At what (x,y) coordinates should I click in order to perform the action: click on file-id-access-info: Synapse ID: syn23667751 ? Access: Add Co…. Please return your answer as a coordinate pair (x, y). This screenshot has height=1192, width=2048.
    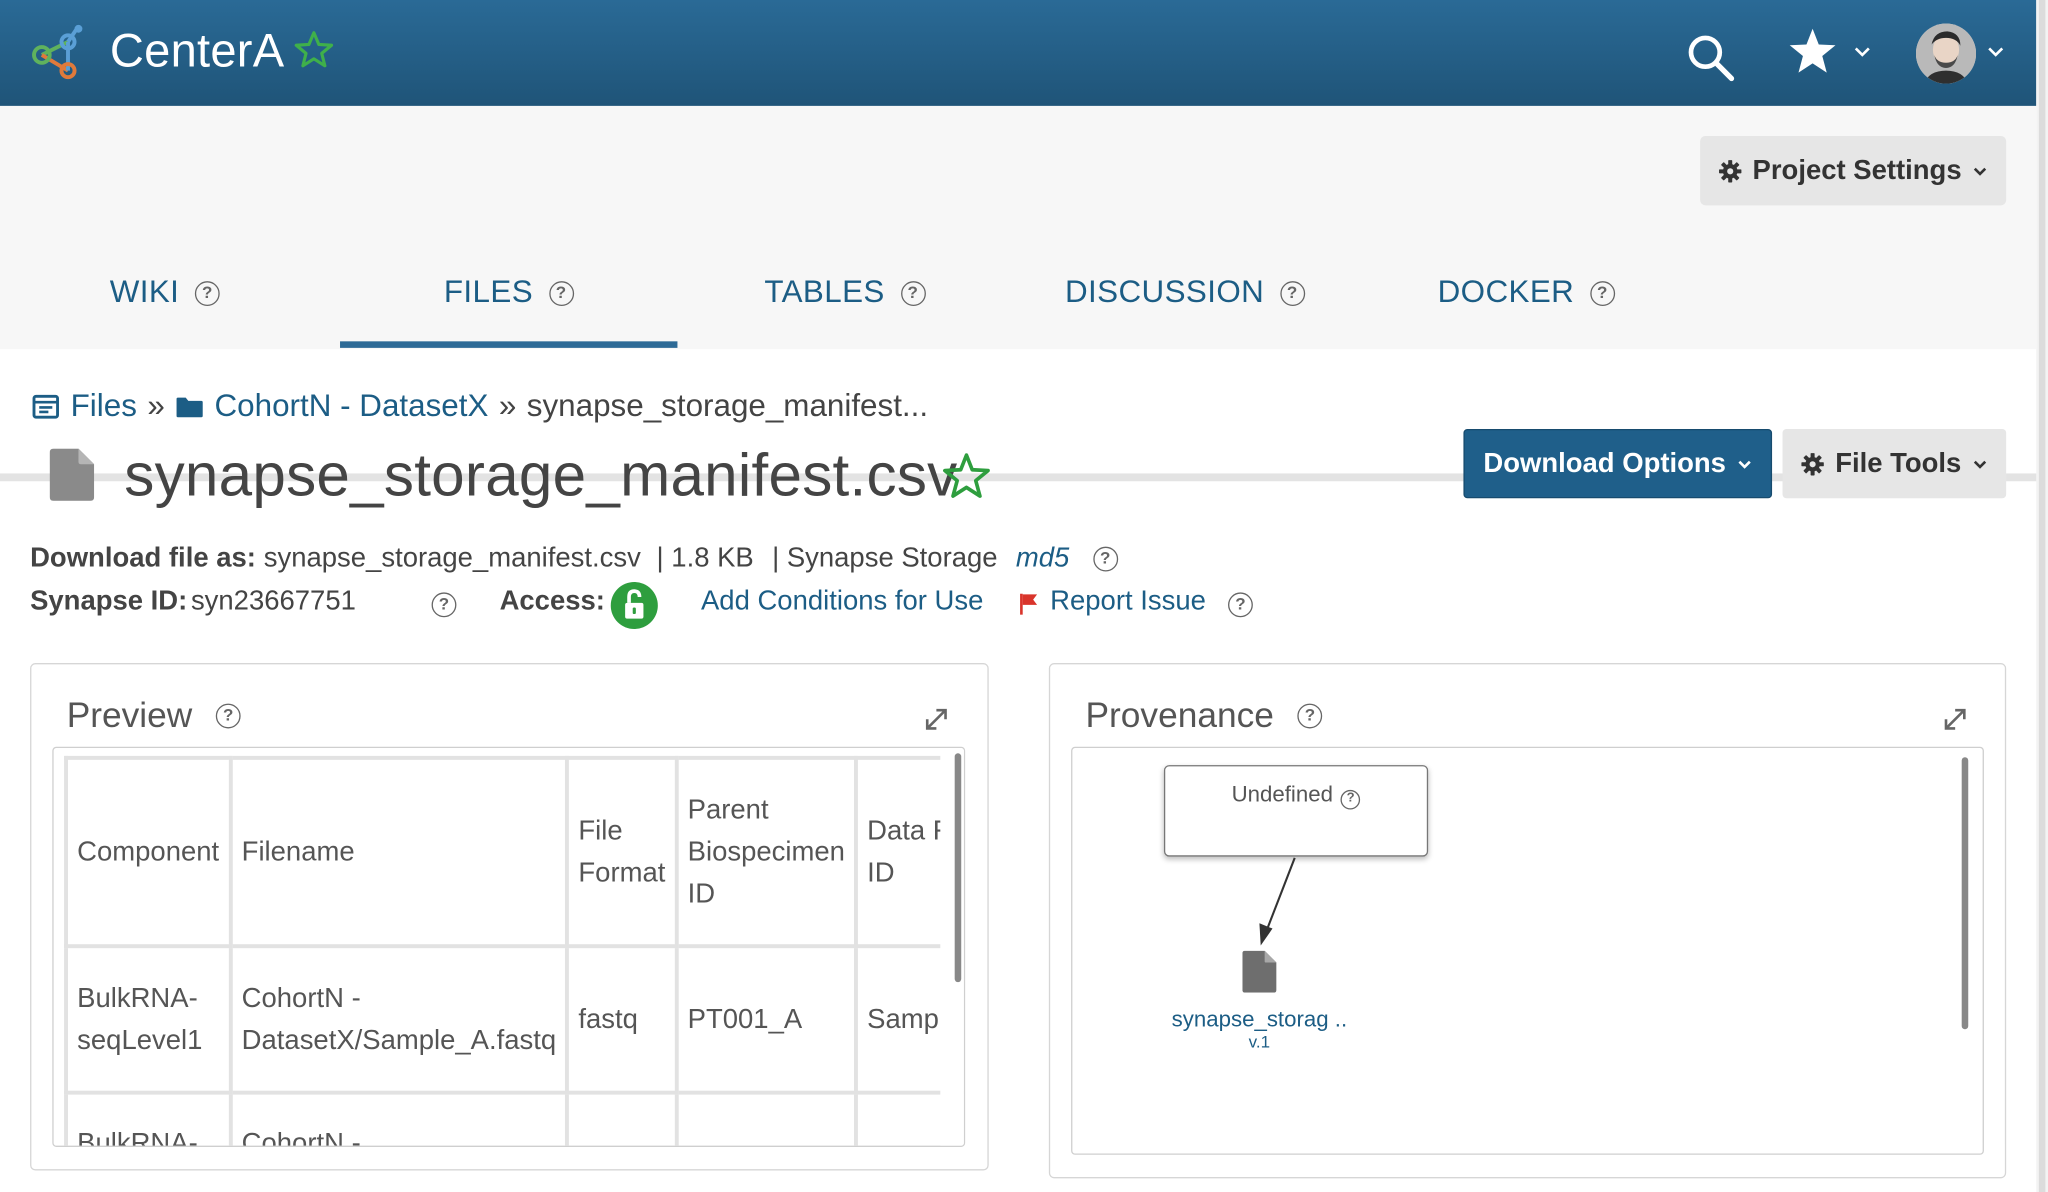
    Looking at the image, I should click on (684, 605).